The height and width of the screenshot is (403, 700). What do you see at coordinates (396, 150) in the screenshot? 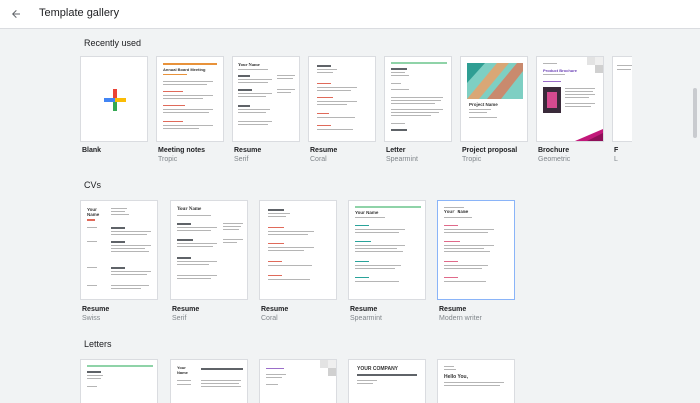
I see `card-name-letter-spearmint: Letter` at bounding box center [396, 150].